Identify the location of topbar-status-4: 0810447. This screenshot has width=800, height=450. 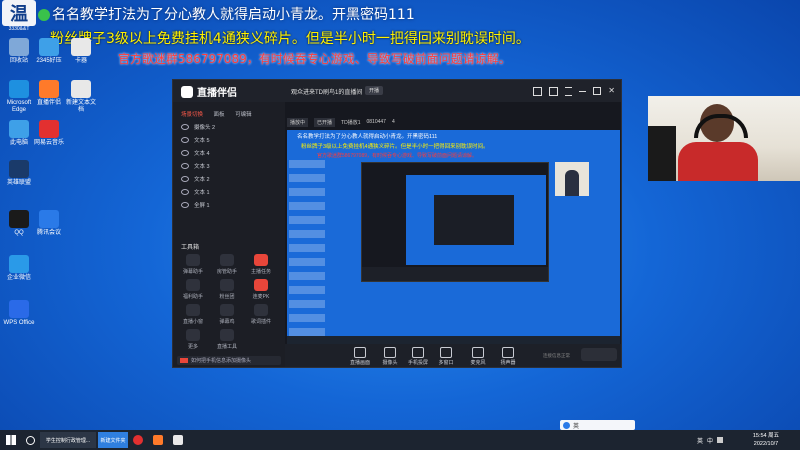
(376, 122).